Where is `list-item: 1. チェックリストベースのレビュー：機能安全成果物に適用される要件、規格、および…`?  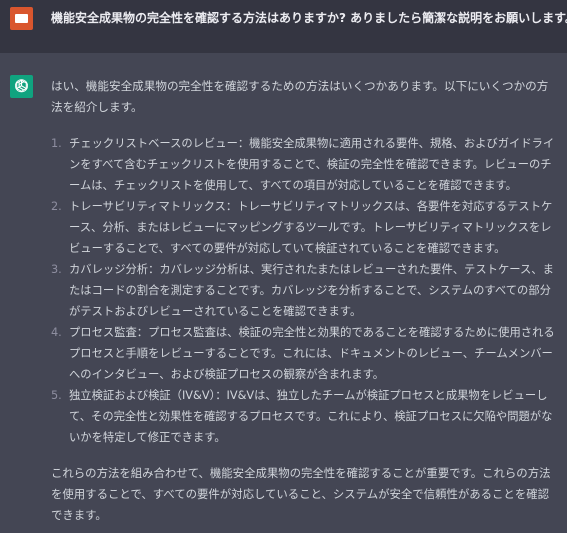
list-item: 1. チェックリストベースのレビュー：機能安全成果物に適用される要件、規格、および… is located at coordinates (304, 164).